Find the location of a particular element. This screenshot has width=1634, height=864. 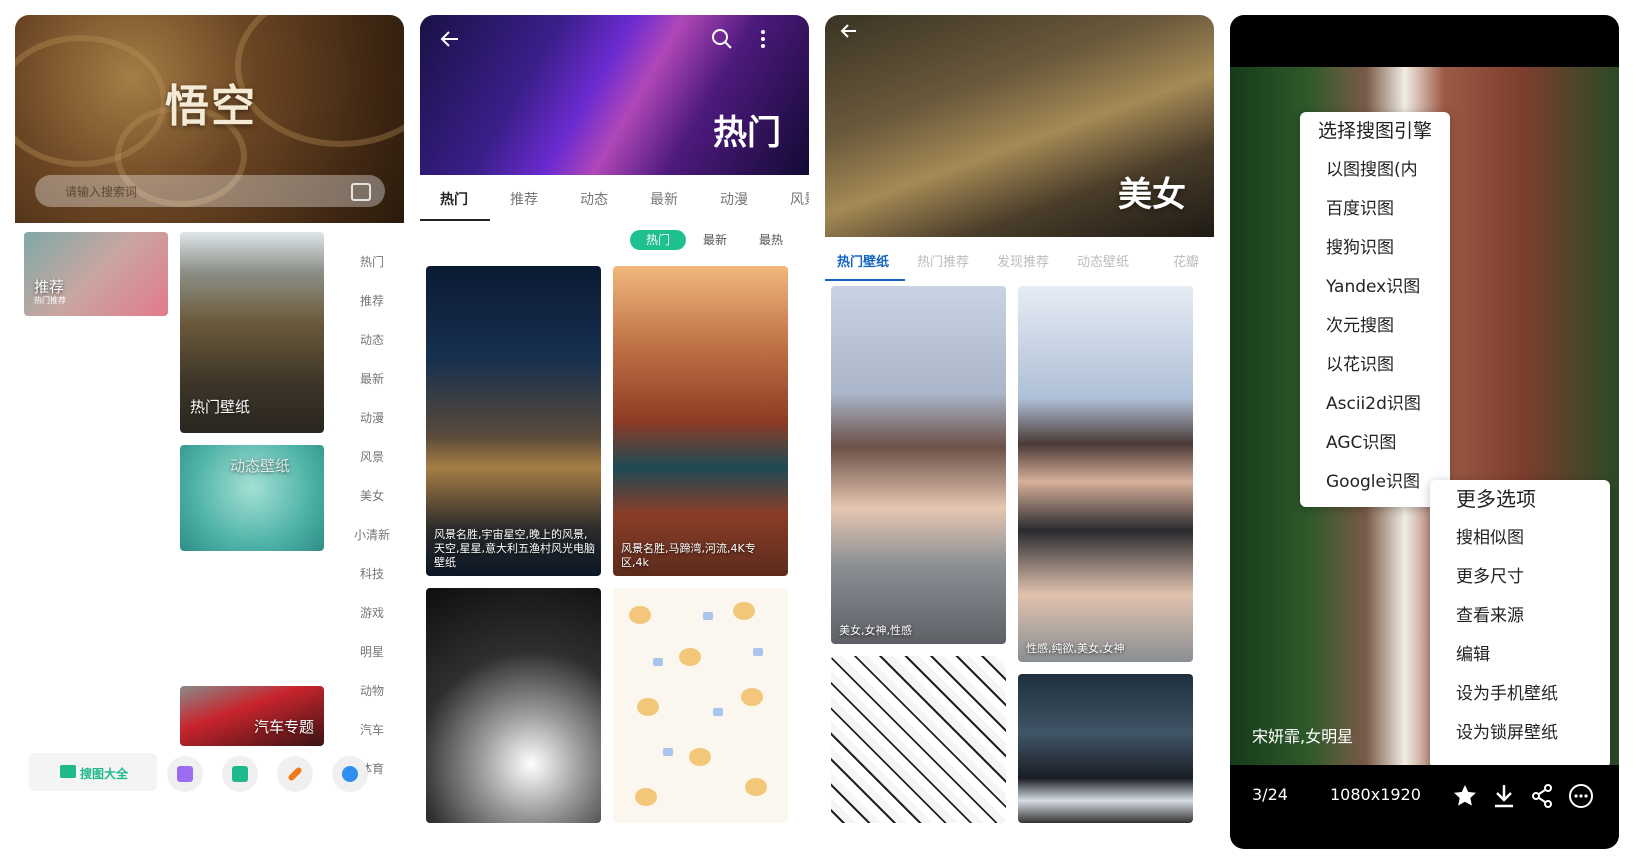

image-search-label: 搜图大全 is located at coordinates (104, 774).